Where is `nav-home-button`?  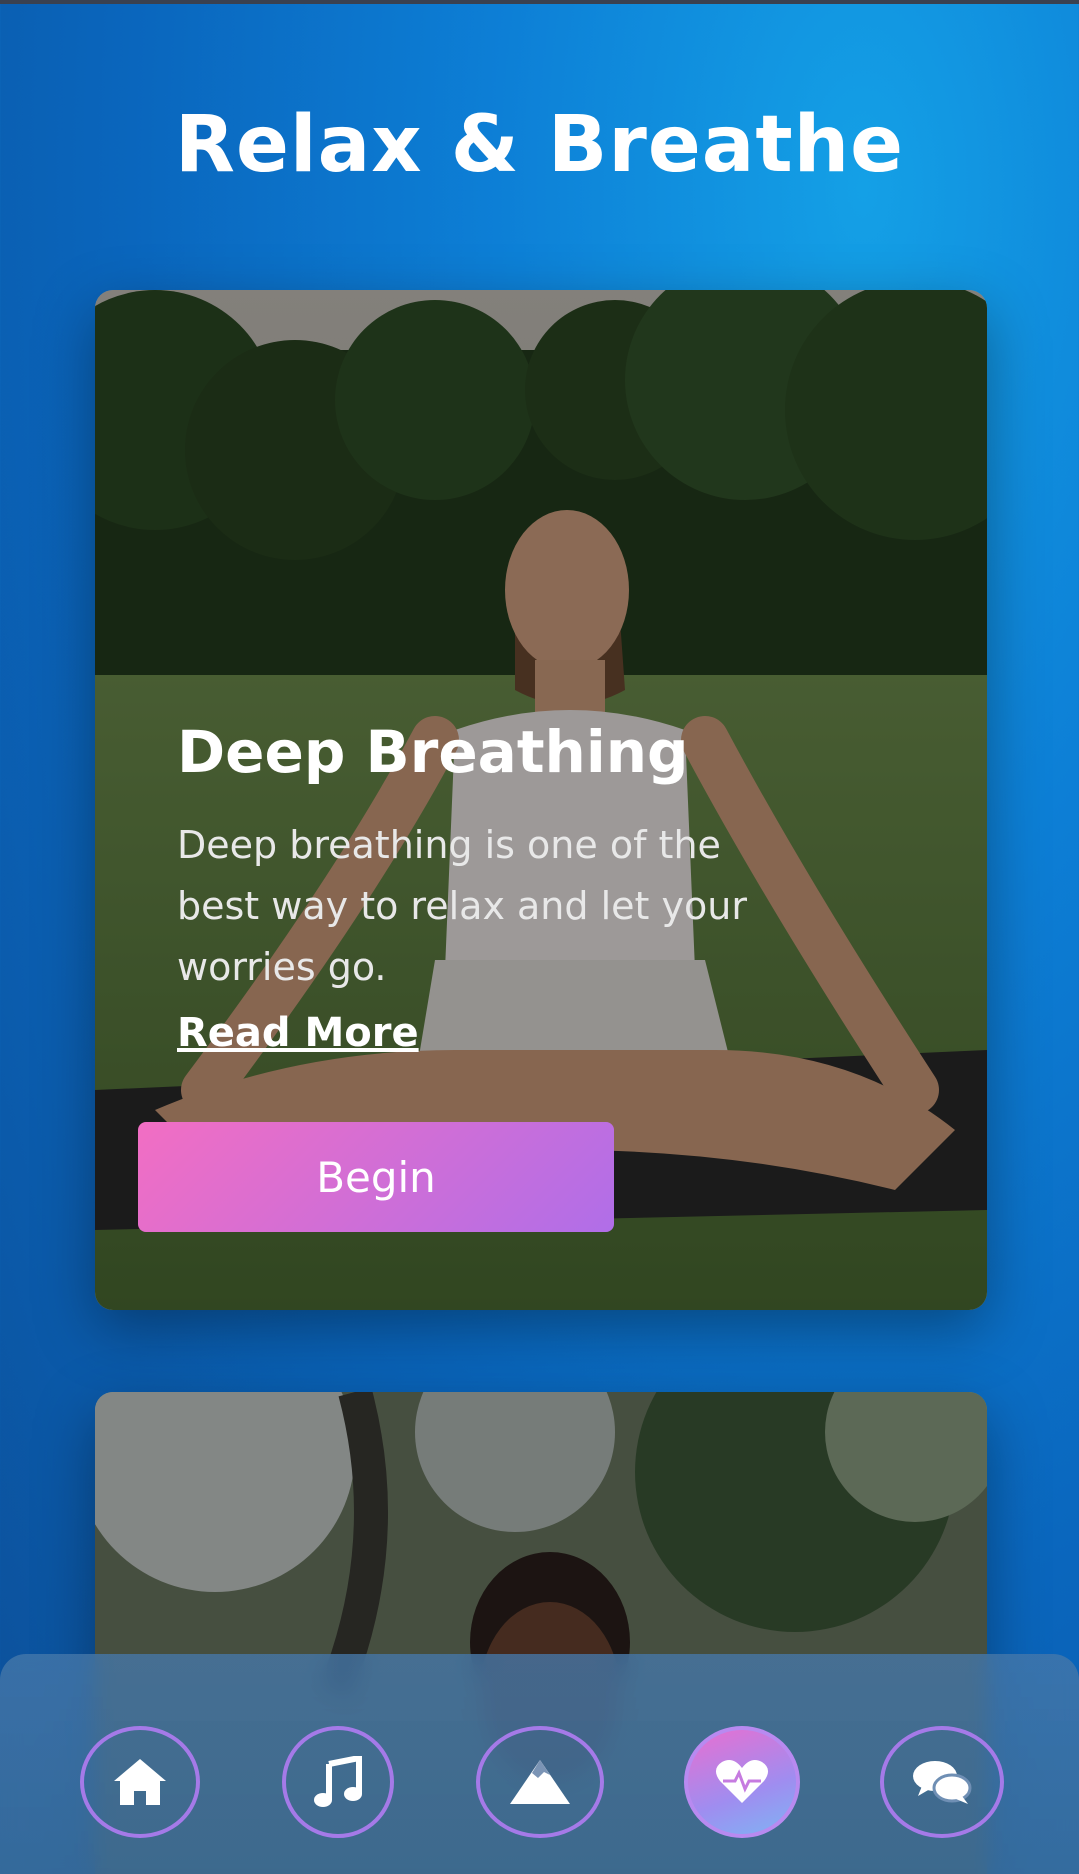
nav-home-button is located at coordinates (140, 1782).